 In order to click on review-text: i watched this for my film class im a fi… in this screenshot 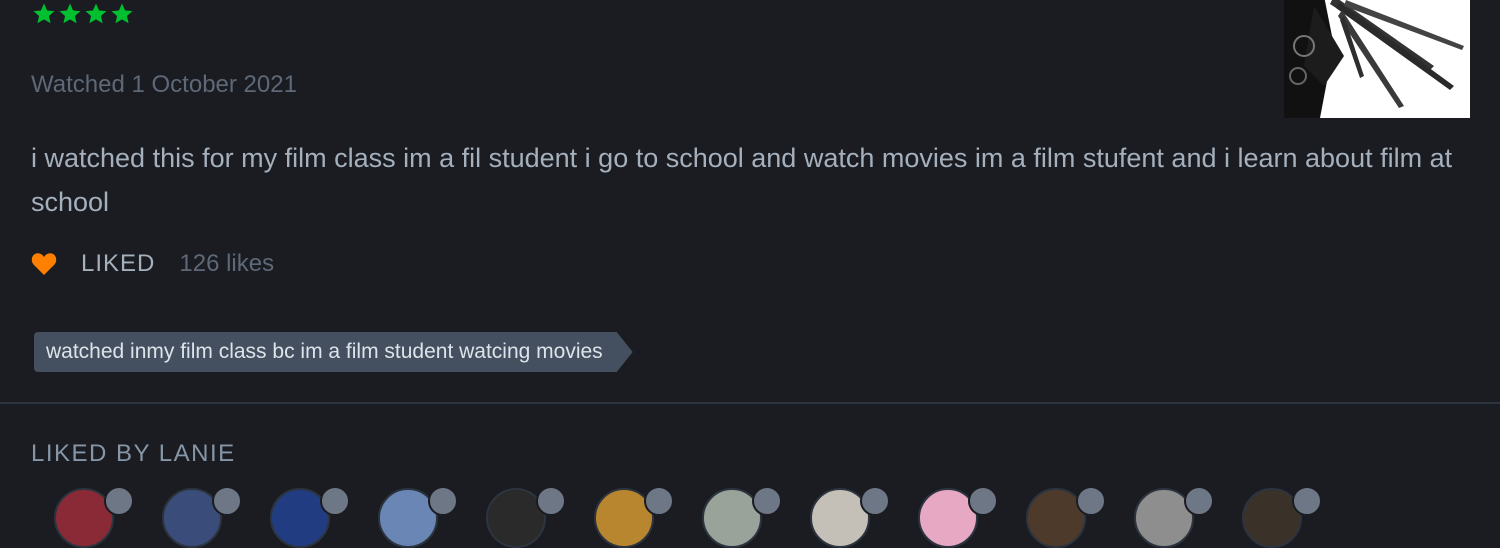, I will do `click(742, 180)`.